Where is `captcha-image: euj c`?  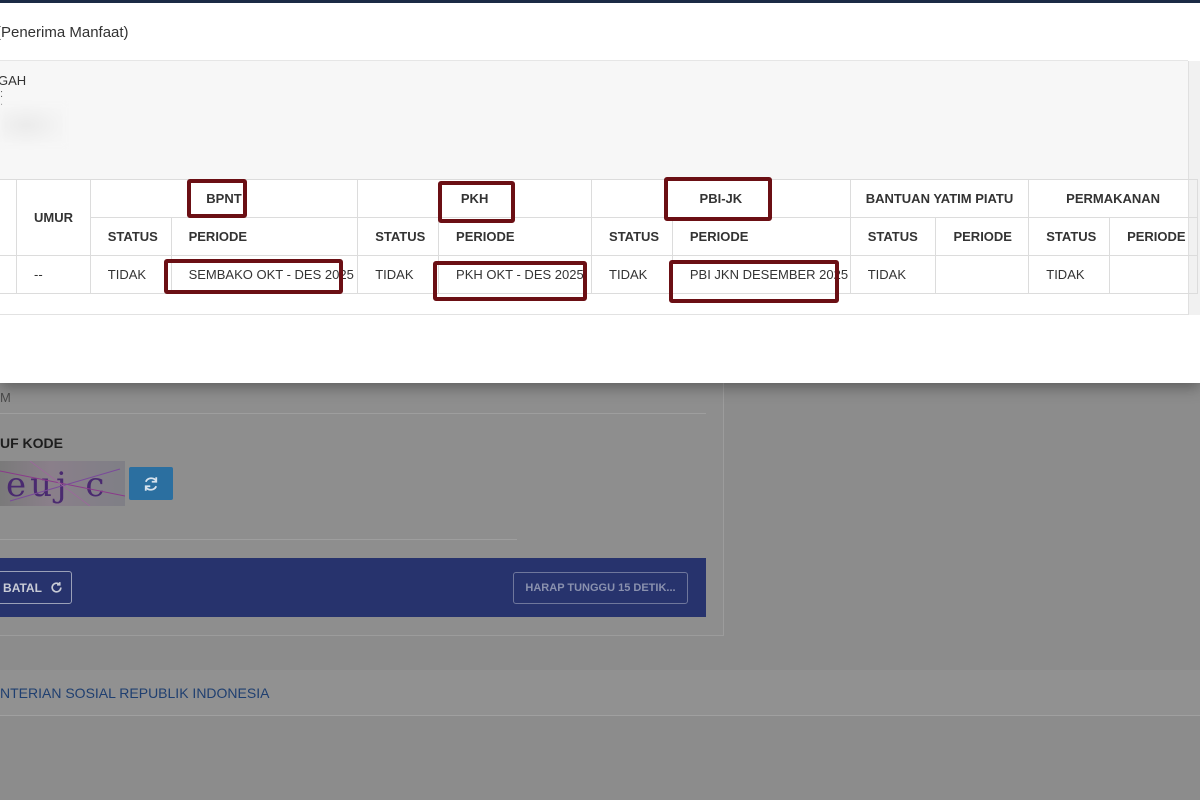
captcha-image: euj c is located at coordinates (62, 483).